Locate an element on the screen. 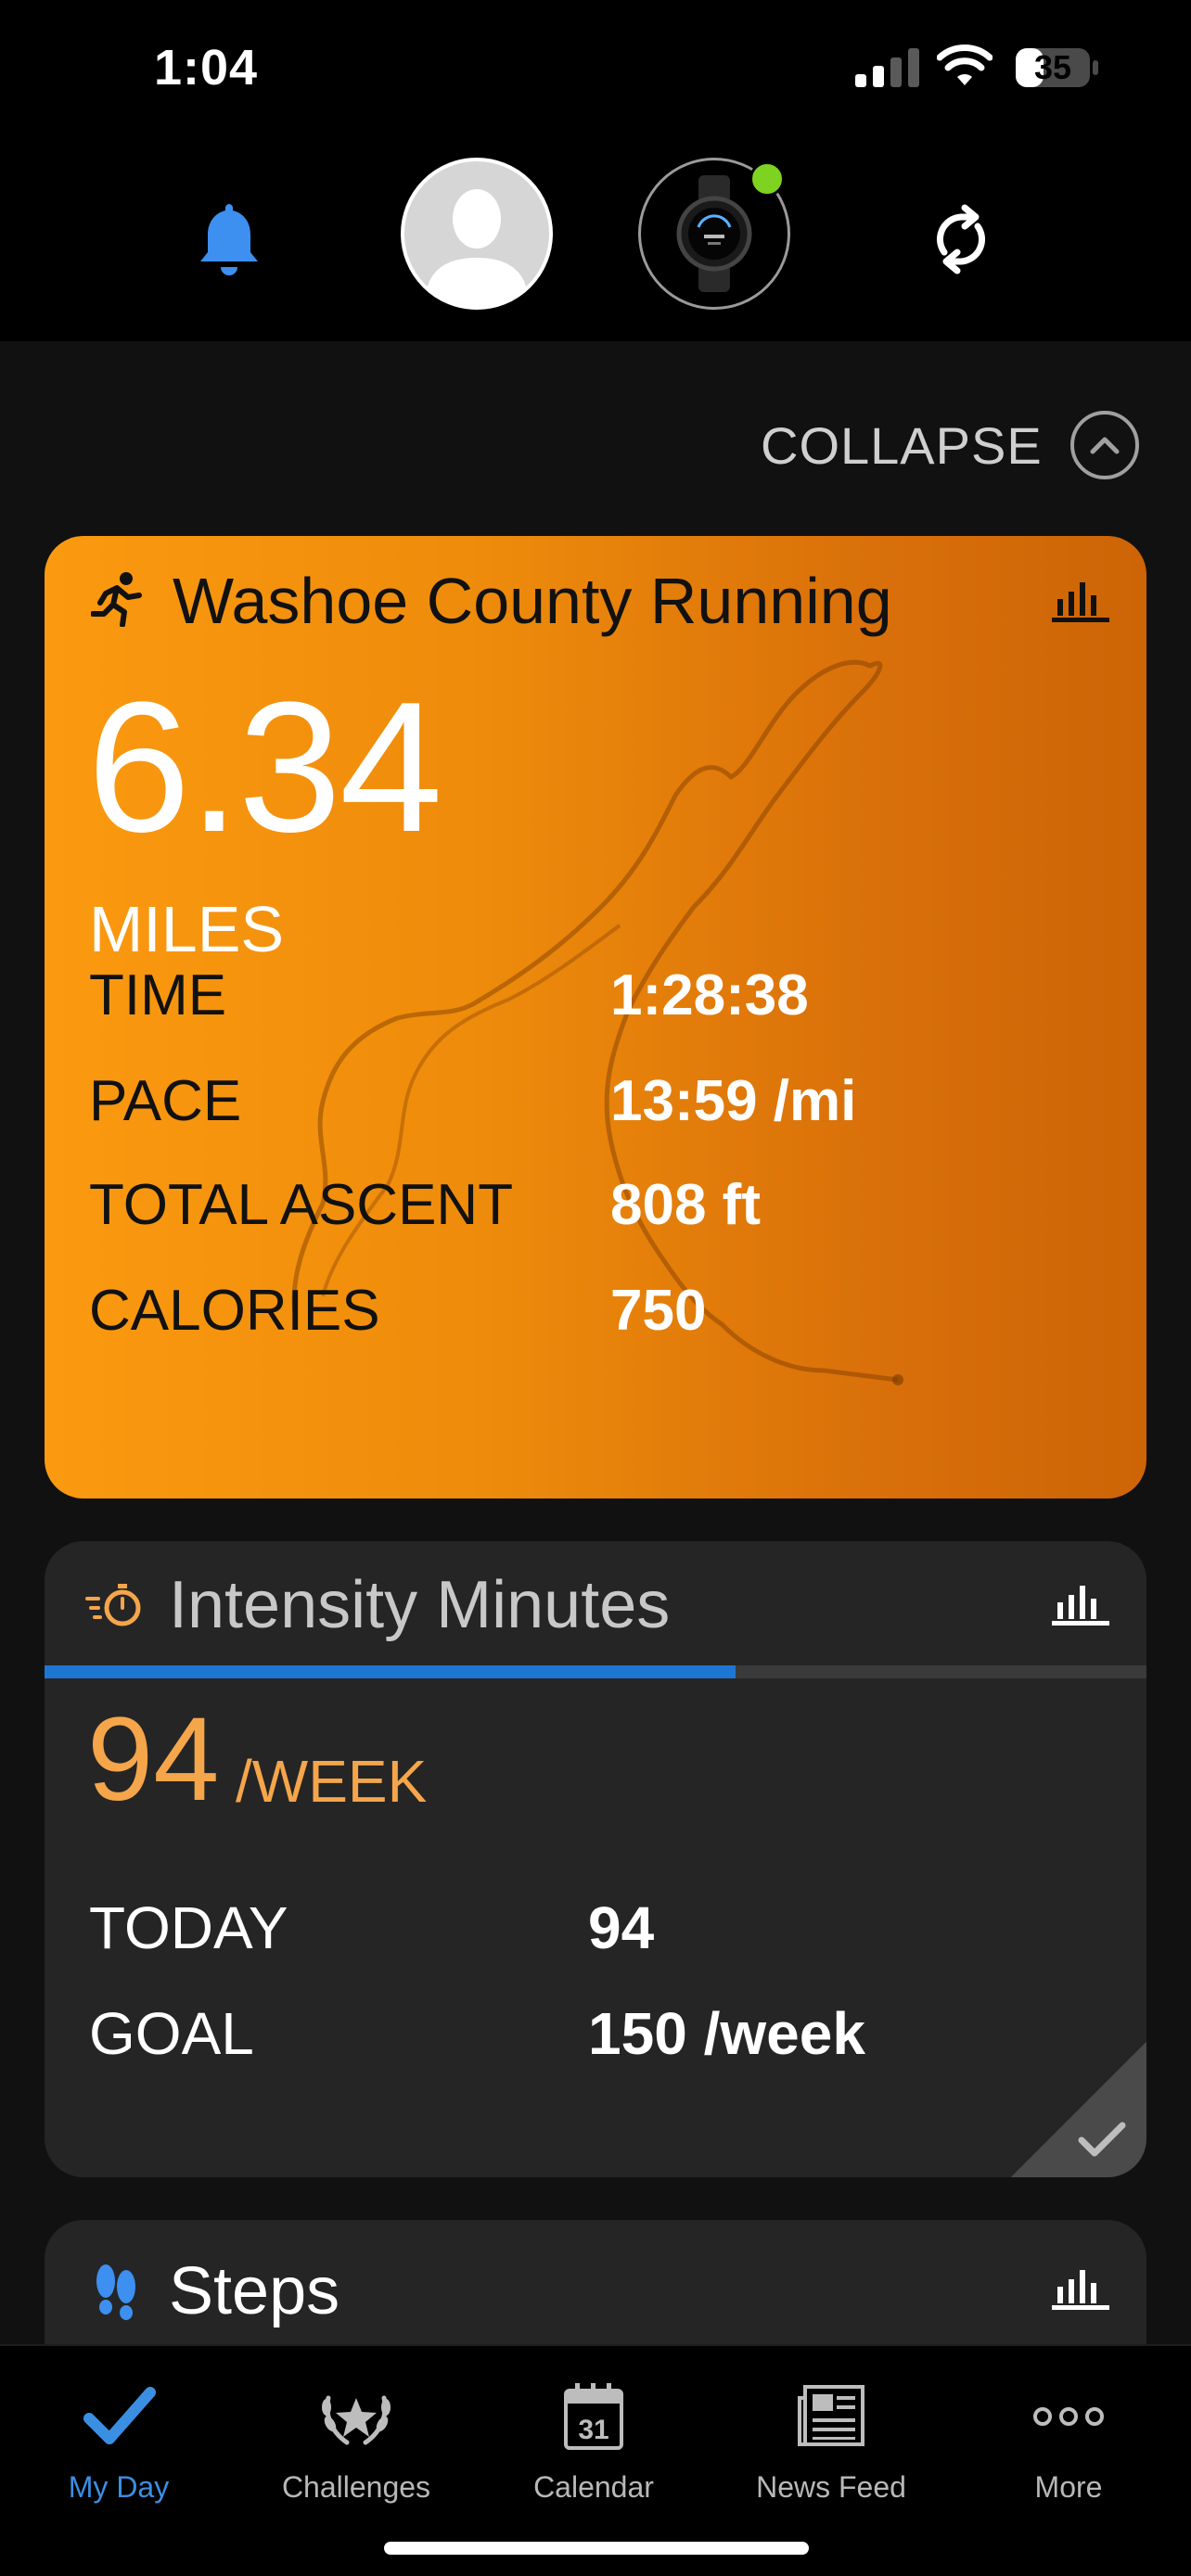  intensity-weekly-unit: /WEEK is located at coordinates (332, 1781).